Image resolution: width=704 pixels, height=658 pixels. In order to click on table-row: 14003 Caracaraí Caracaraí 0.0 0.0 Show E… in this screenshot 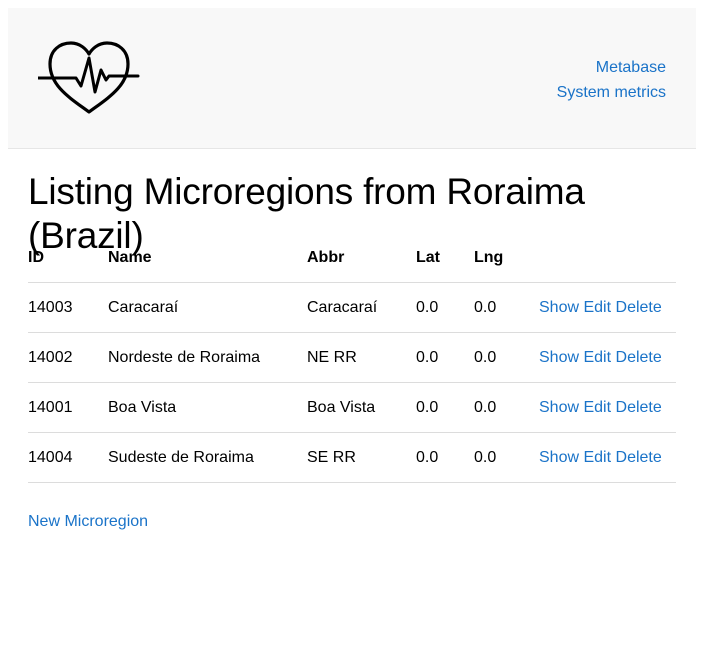, I will do `click(352, 307)`.